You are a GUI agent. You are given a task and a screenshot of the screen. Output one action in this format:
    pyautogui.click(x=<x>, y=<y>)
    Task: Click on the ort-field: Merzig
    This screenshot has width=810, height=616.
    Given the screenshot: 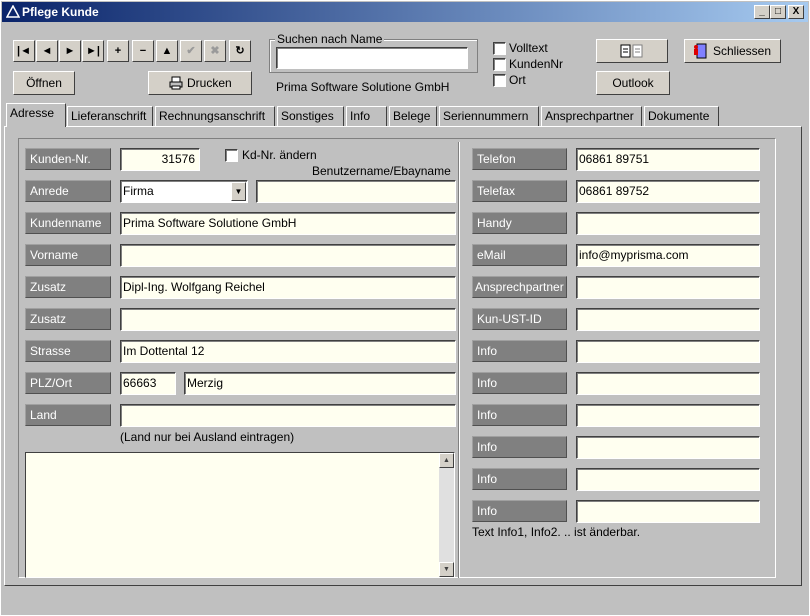 What is the action you would take?
    pyautogui.click(x=320, y=383)
    